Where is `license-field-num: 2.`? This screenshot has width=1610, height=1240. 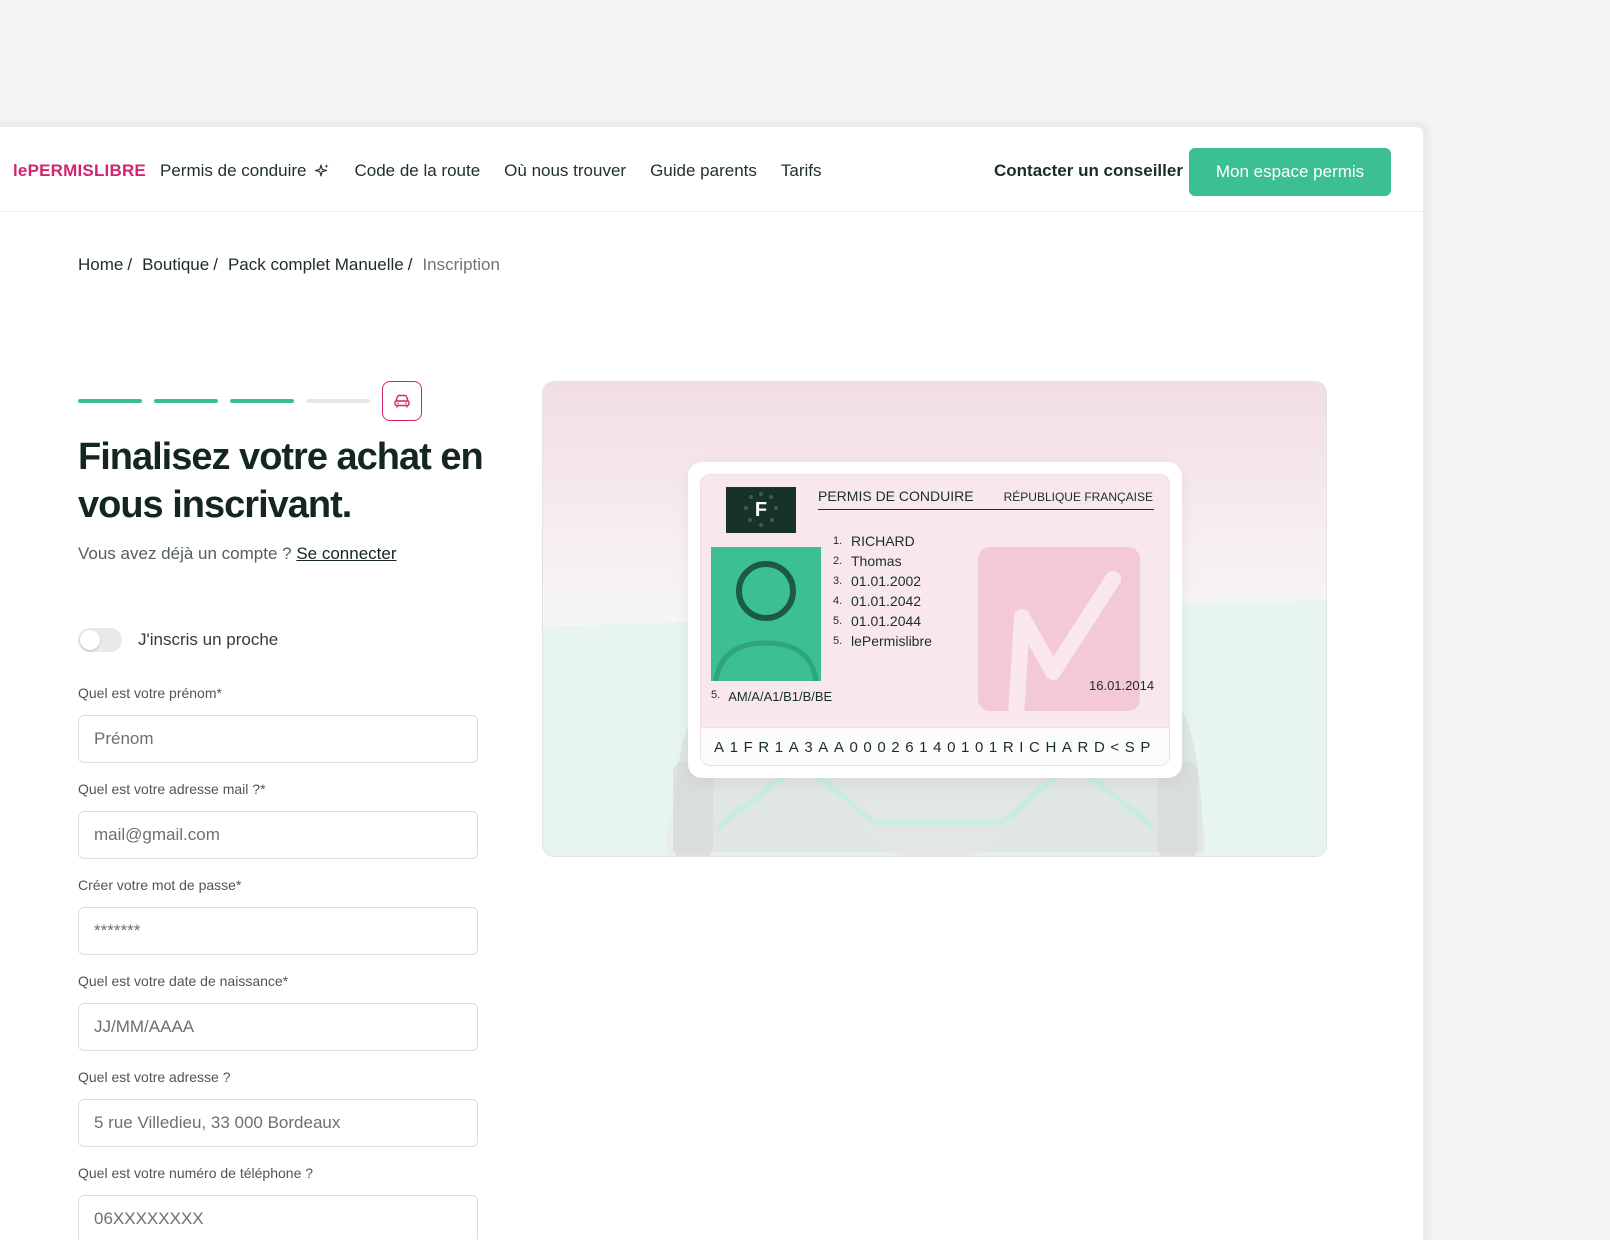 license-field-num: 2. is located at coordinates (838, 561).